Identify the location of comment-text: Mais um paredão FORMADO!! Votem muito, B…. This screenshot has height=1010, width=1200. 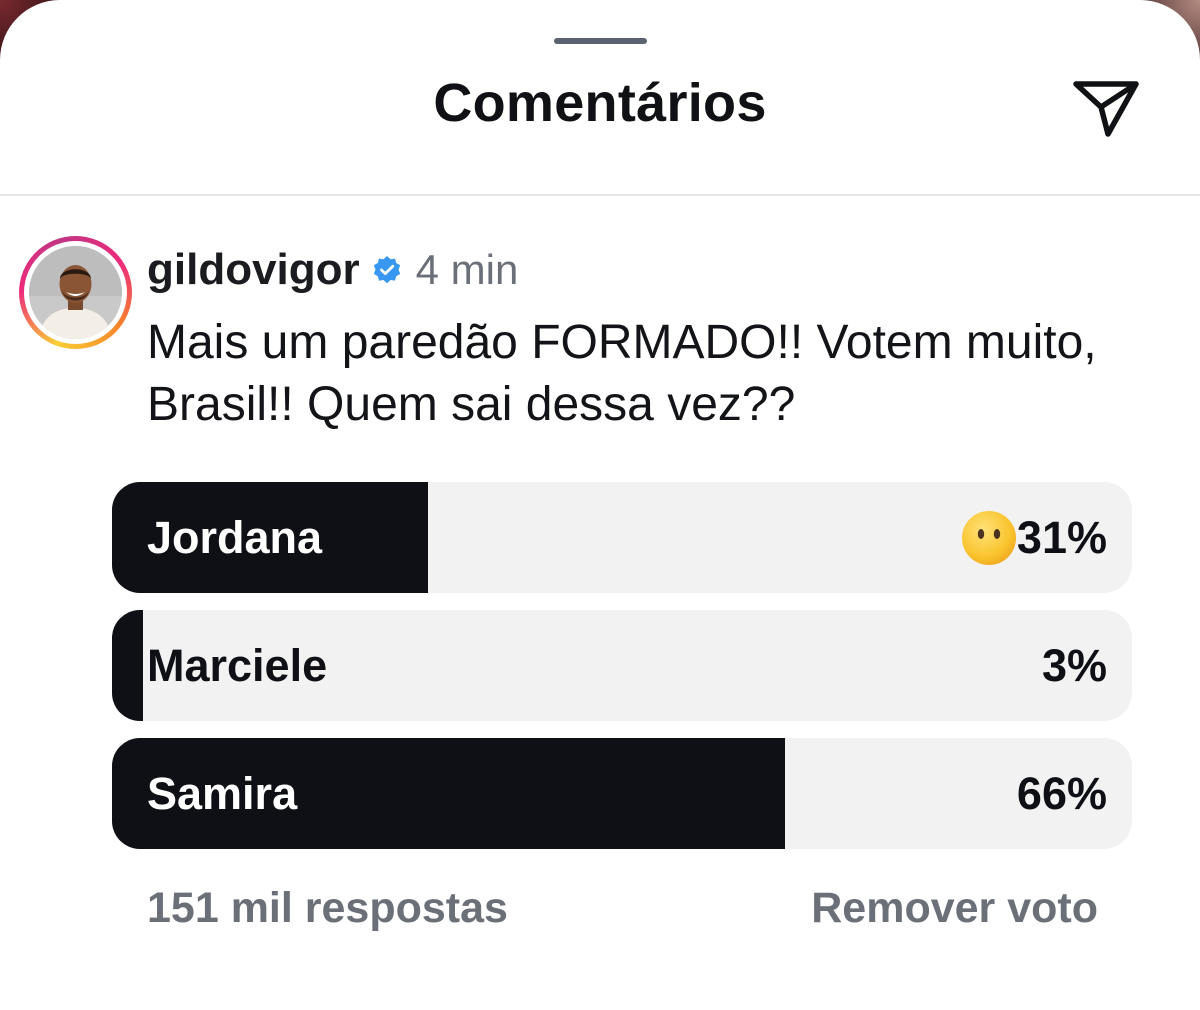
(622, 373).